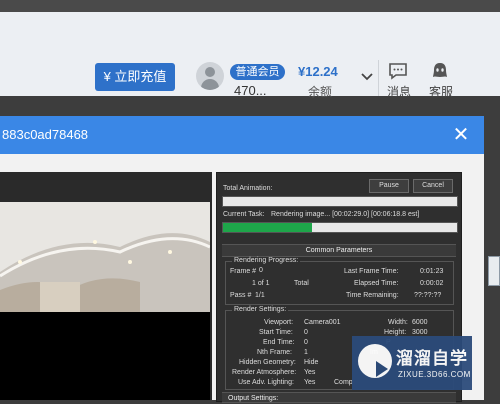  What do you see at coordinates (389, 186) in the screenshot?
I see `pause-button: Pause` at bounding box center [389, 186].